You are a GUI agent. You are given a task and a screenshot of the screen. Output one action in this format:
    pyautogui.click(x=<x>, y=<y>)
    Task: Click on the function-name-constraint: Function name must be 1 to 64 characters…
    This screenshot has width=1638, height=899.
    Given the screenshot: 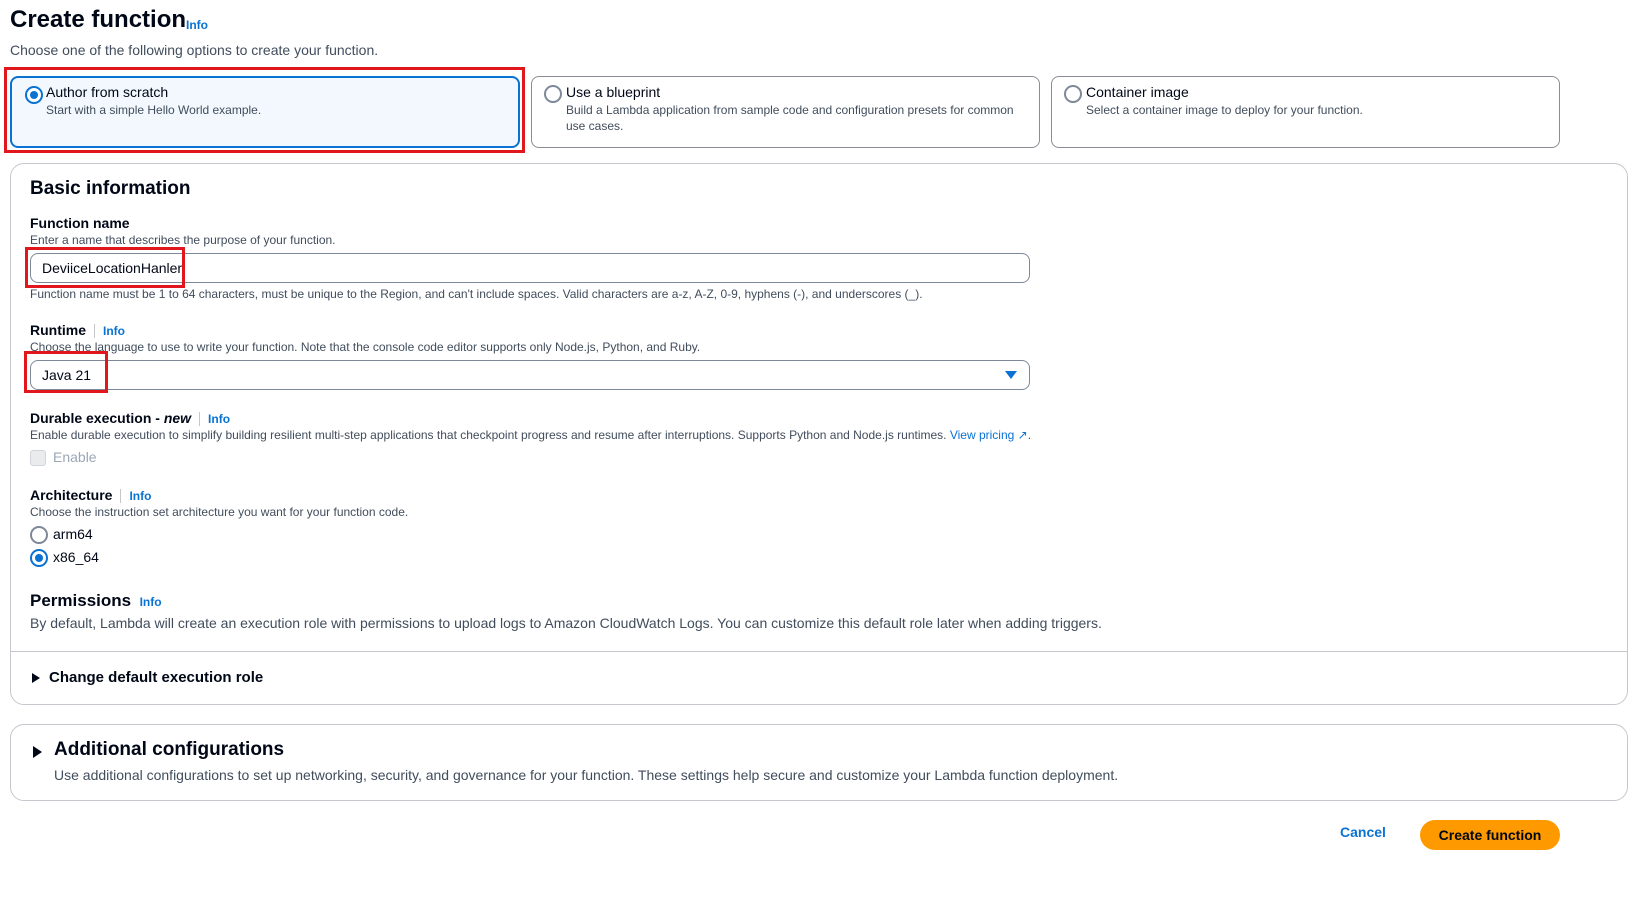 What is the action you would take?
    pyautogui.click(x=476, y=294)
    